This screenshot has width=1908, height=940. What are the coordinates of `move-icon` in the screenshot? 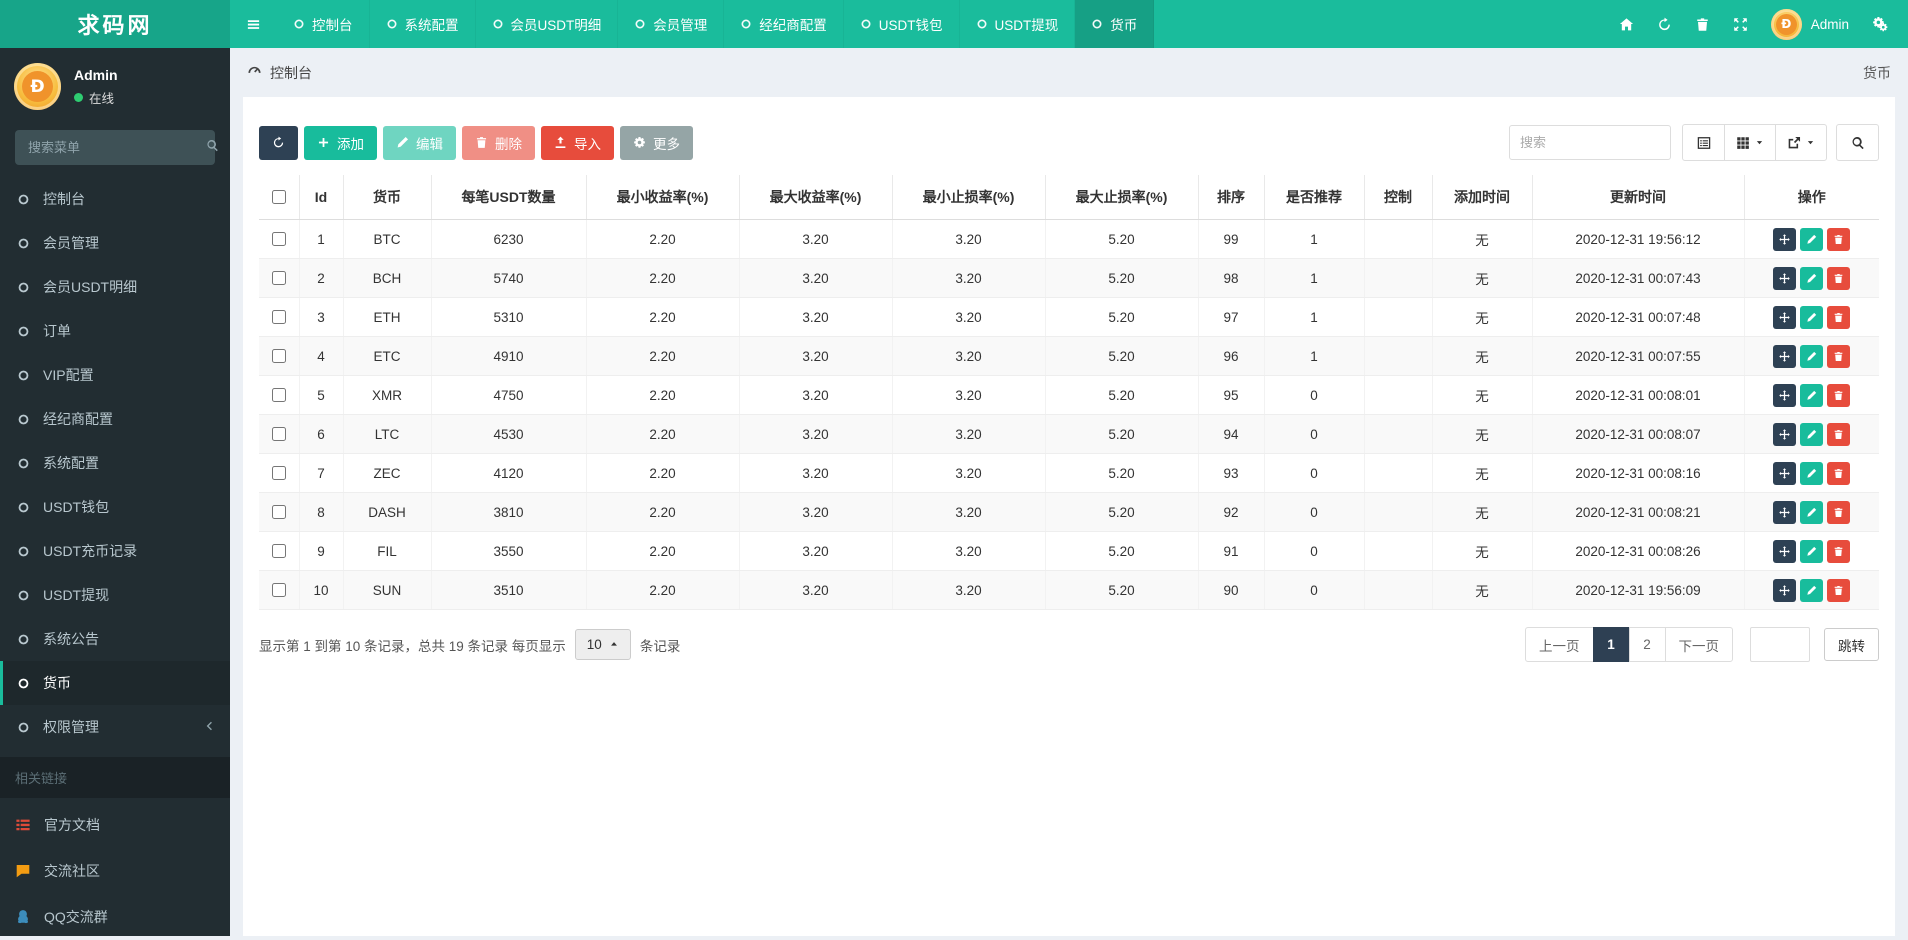 It's located at (1784, 434).